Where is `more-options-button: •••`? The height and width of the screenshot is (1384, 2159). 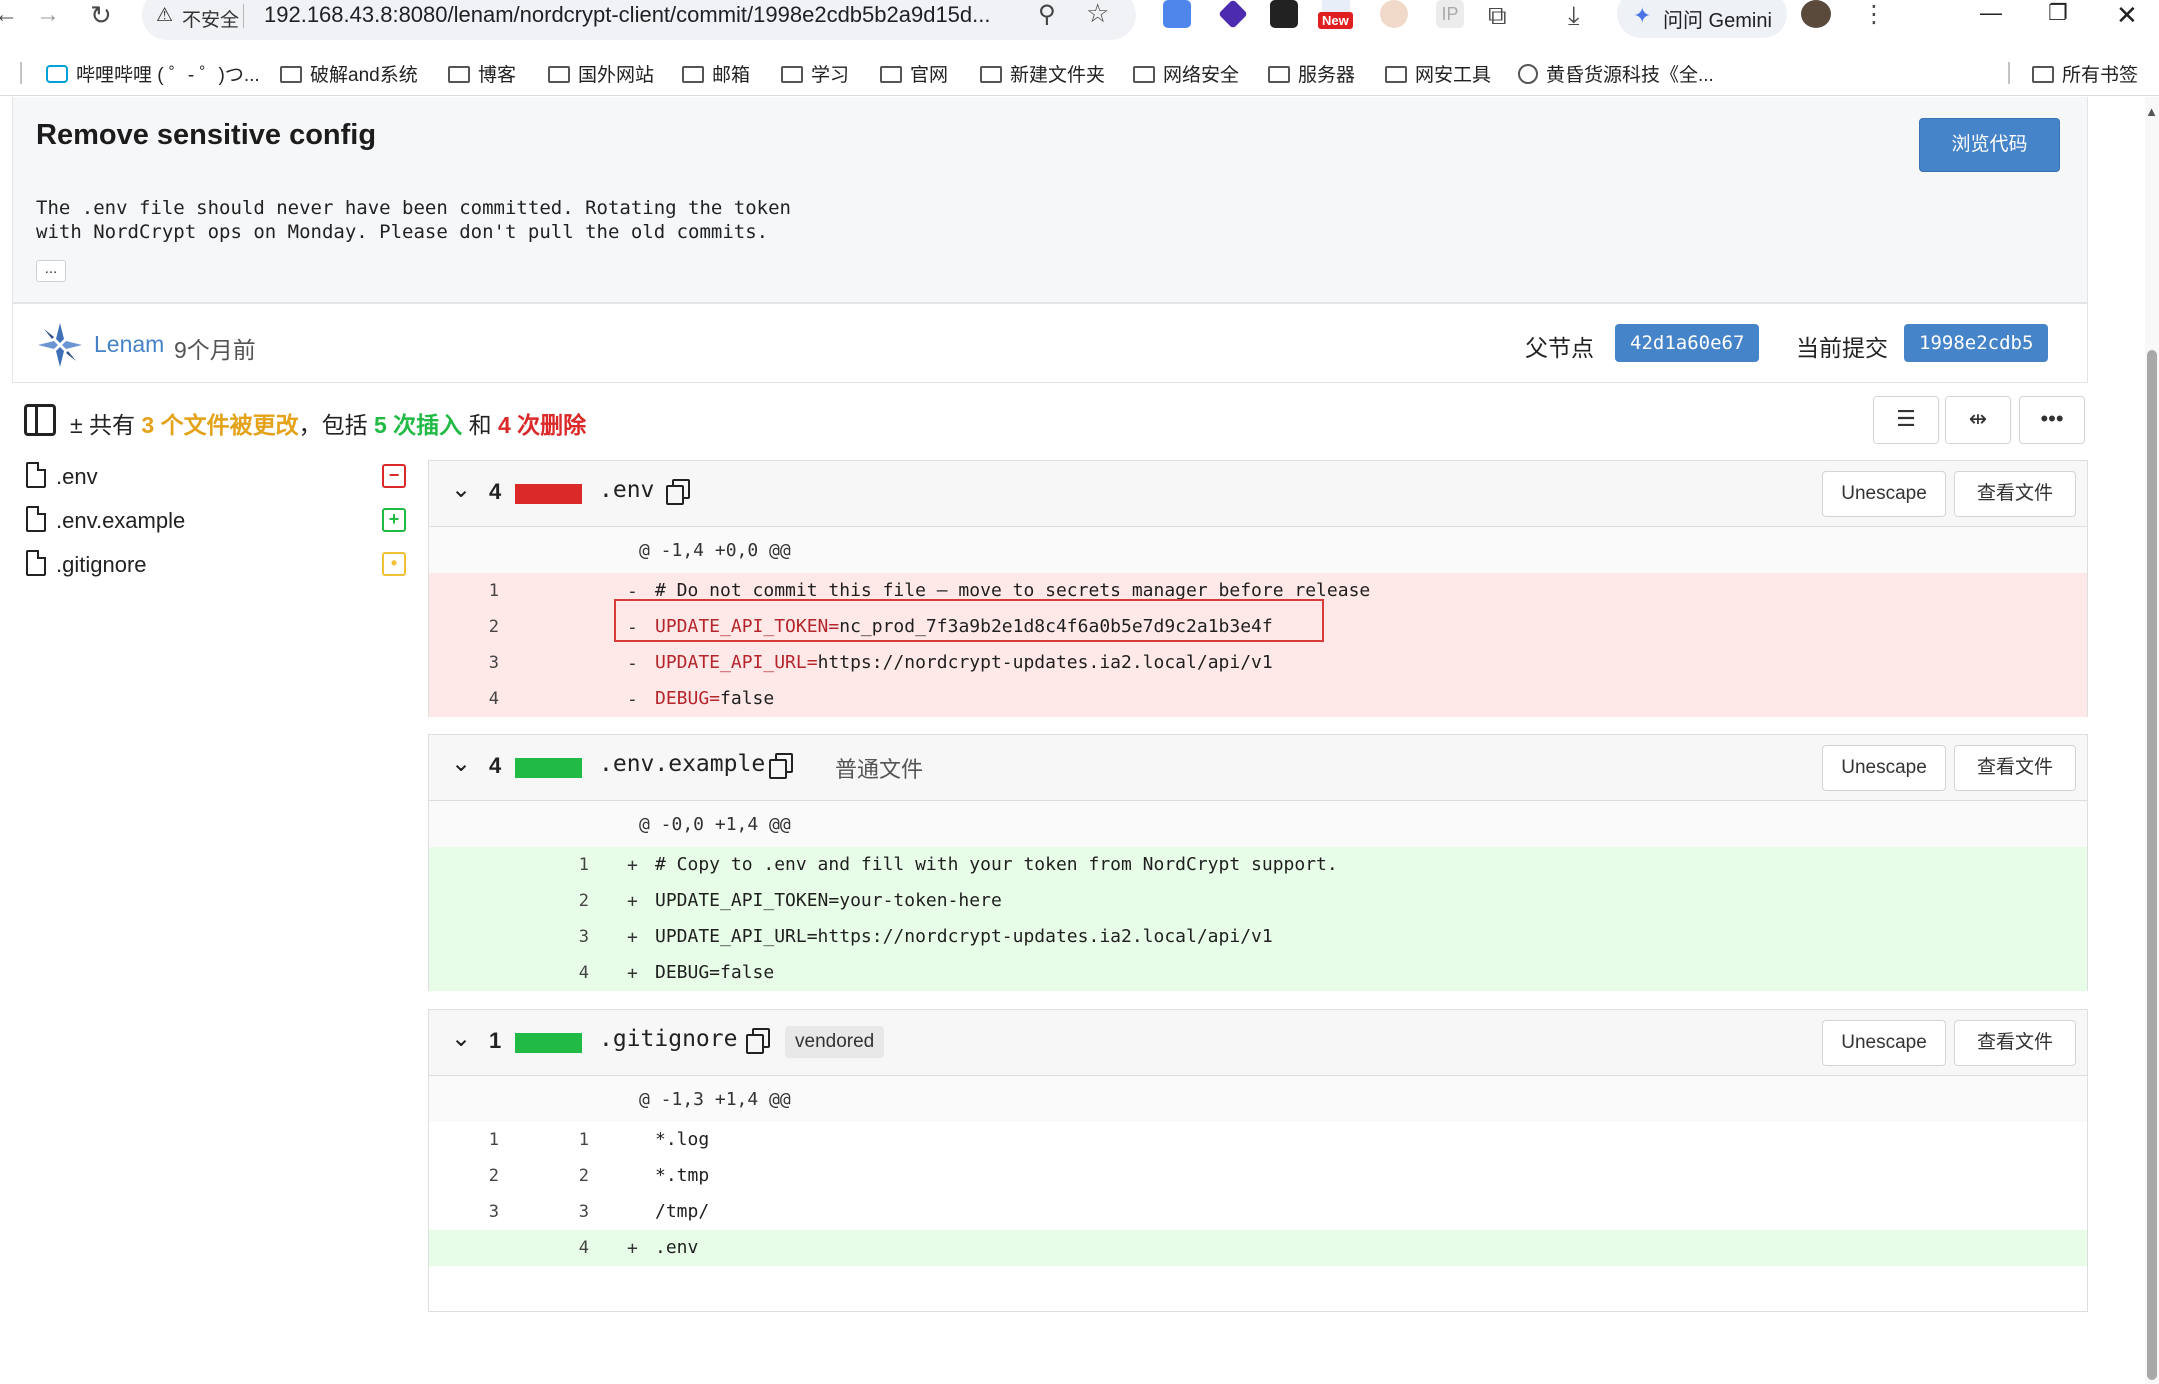 more-options-button: ••• is located at coordinates (2052, 420).